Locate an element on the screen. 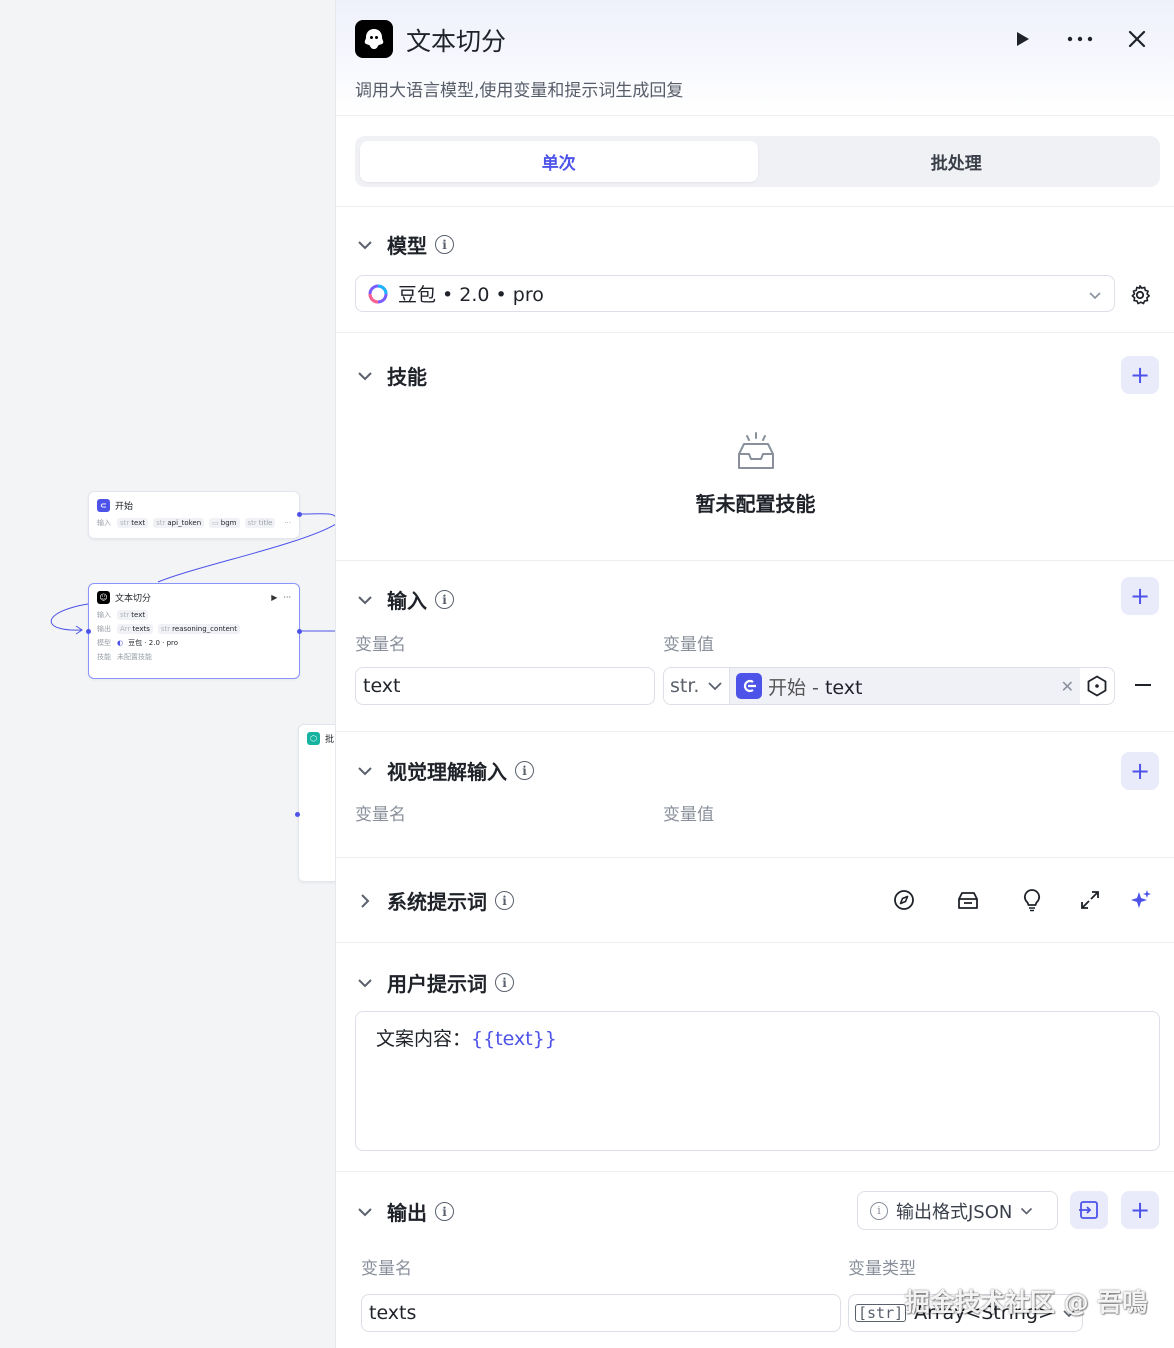 The height and width of the screenshot is (1348, 1174). panel-description: 调用大语言模型,使用变量和提示词生成回复 is located at coordinates (519, 91).